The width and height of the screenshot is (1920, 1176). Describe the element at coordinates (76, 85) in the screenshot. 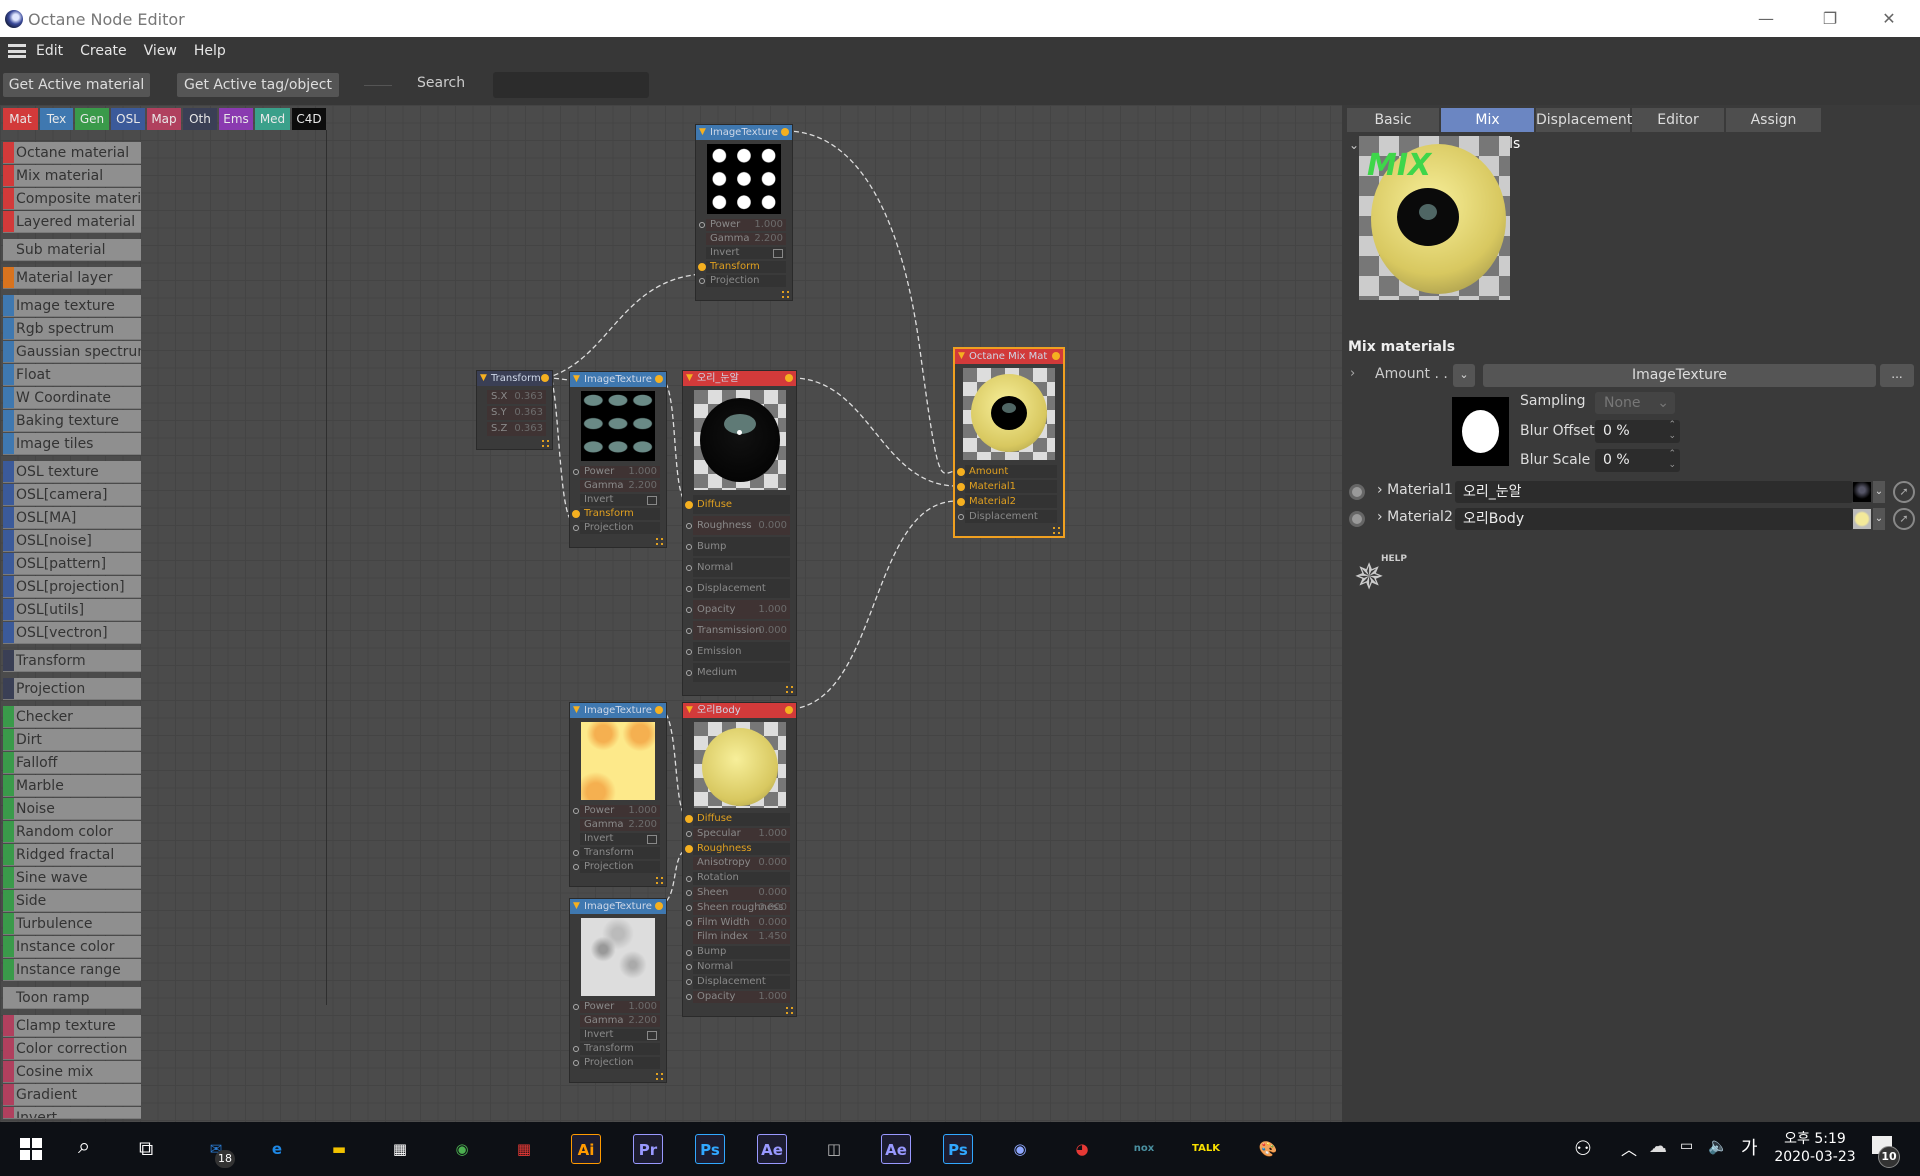

I see `get-active-material-button: Get Active material` at that location.